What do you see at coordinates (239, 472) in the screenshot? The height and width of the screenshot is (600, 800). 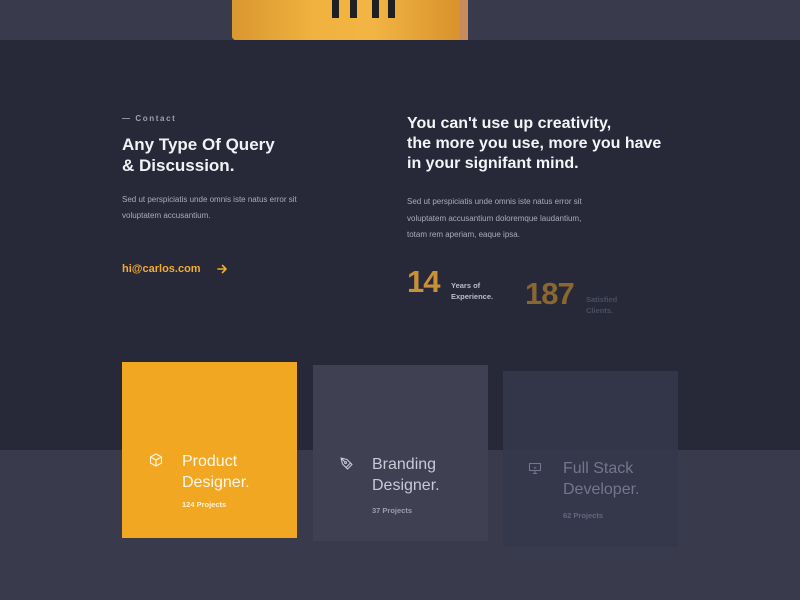 I see `service-title: Product Designer.` at bounding box center [239, 472].